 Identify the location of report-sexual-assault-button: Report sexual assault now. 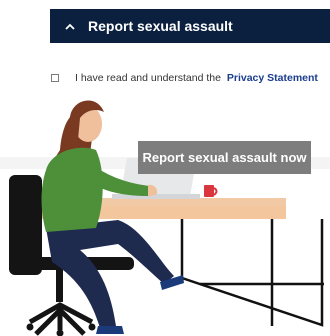
(224, 157).